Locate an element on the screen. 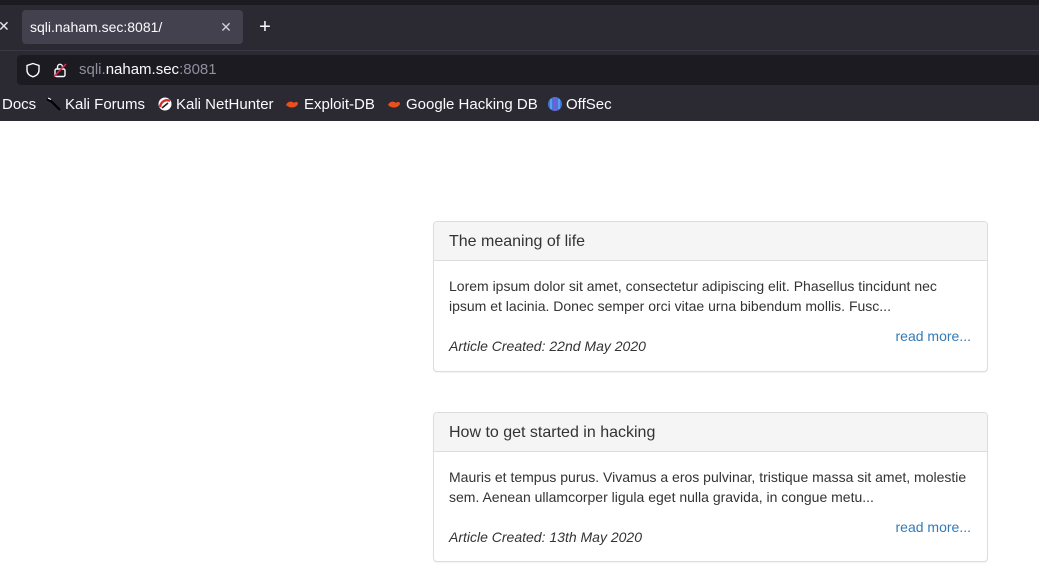  bookmark-label: Kali Forums is located at coordinates (105, 104).